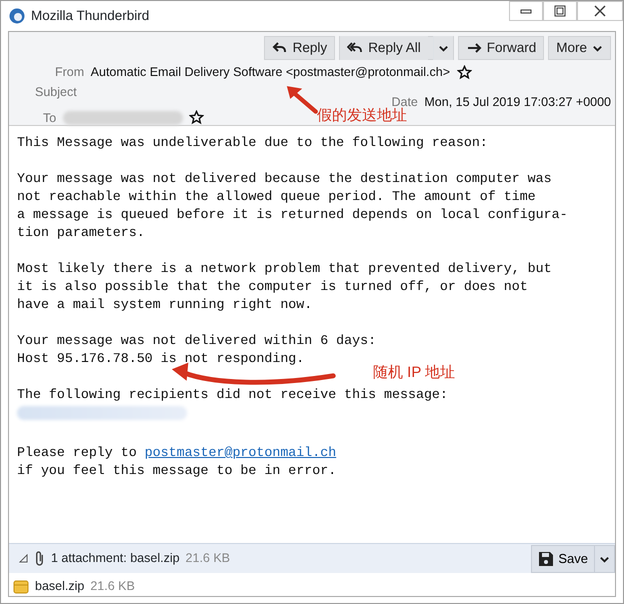 The height and width of the screenshot is (604, 624). Describe the element at coordinates (293, 206) in the screenshot. I see `message-paragraph: Your message was not delivered because the destination computer was not reachable within the allowed queue period. The amount of time a message is queued before it is returned depends on local configura- tion parameters.` at that location.